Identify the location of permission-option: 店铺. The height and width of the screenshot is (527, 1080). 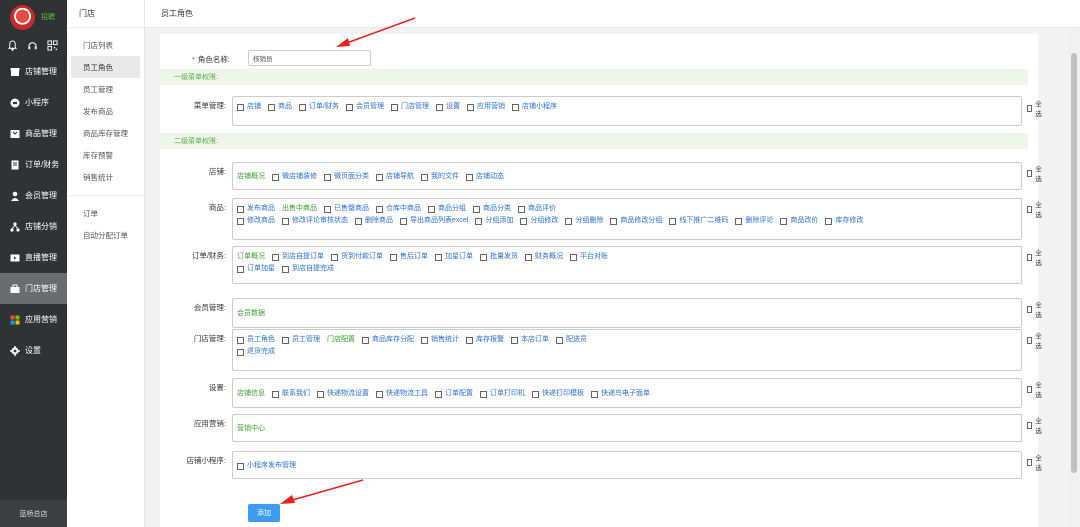
(249, 107).